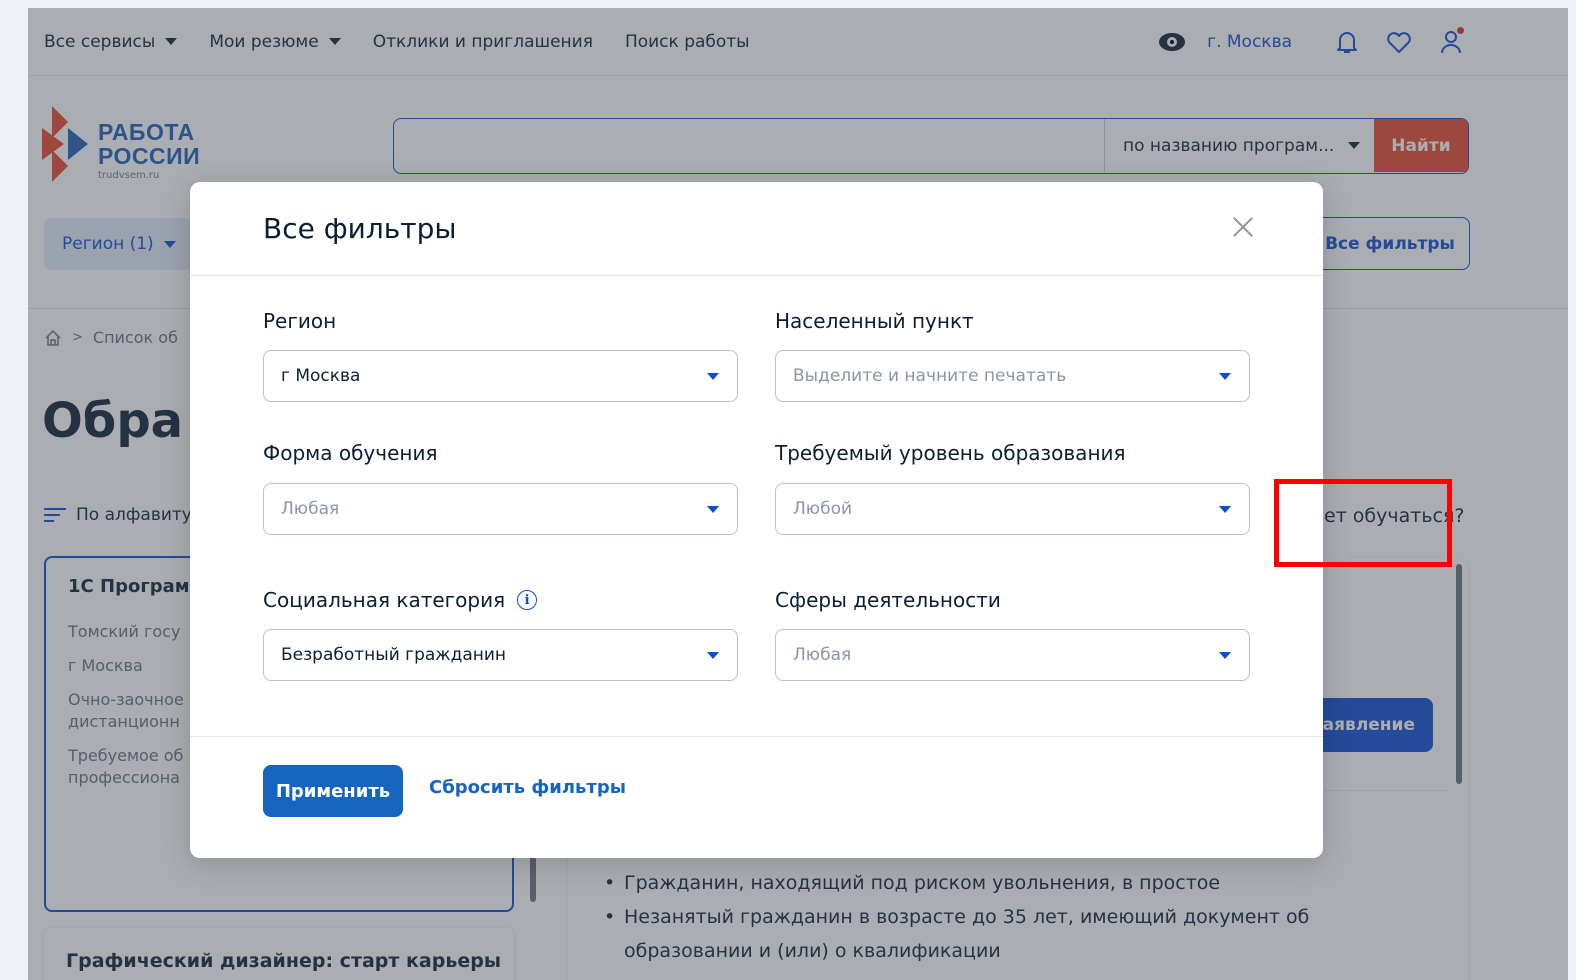 Image resolution: width=1576 pixels, height=980 pixels. What do you see at coordinates (930, 376) in the screenshot?
I see `locality-placeholder: Выделите и начните печатать` at bounding box center [930, 376].